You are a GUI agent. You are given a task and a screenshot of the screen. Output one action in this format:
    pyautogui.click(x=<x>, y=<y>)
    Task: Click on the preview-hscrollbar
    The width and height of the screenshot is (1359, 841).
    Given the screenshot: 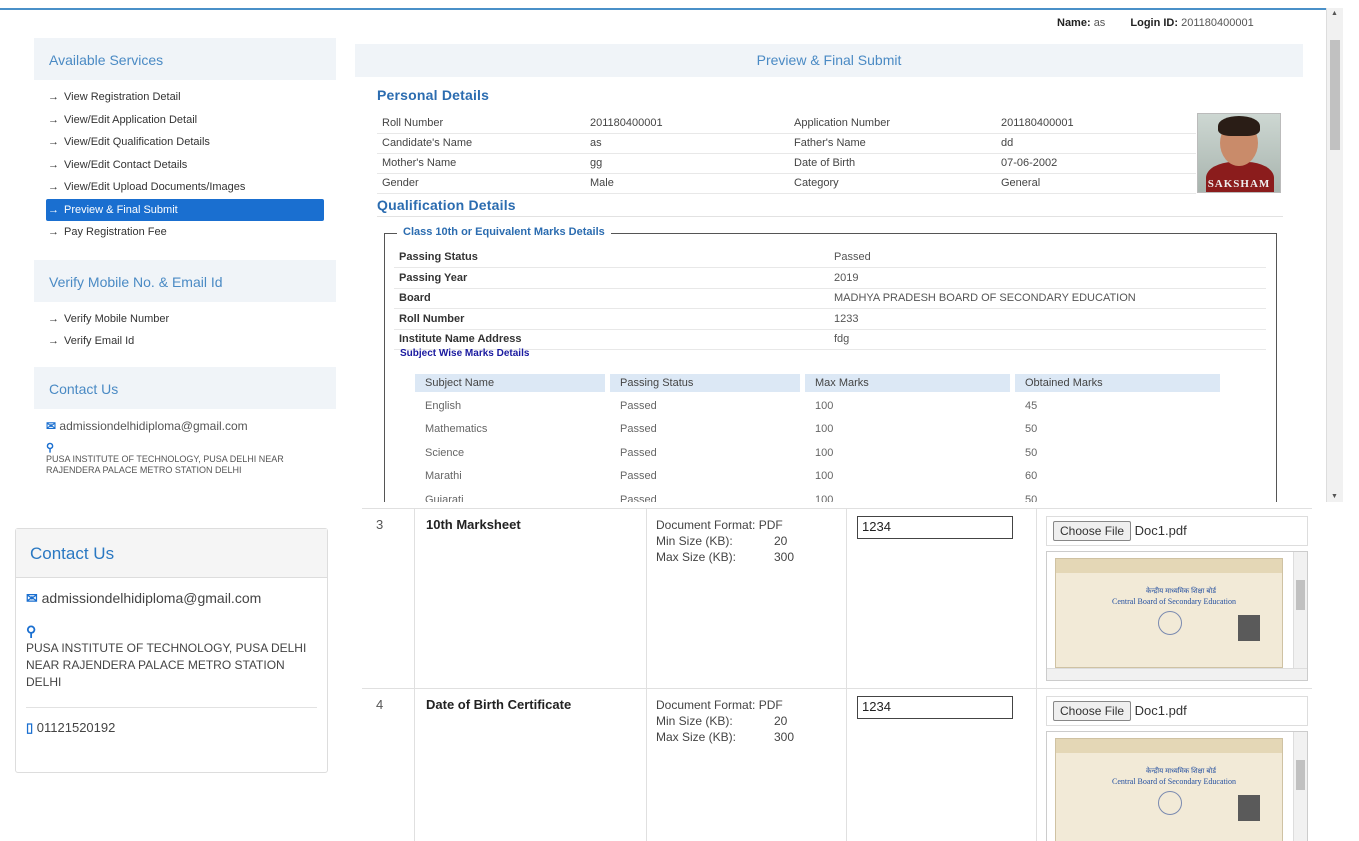 What is the action you would take?
    pyautogui.click(x=1177, y=674)
    